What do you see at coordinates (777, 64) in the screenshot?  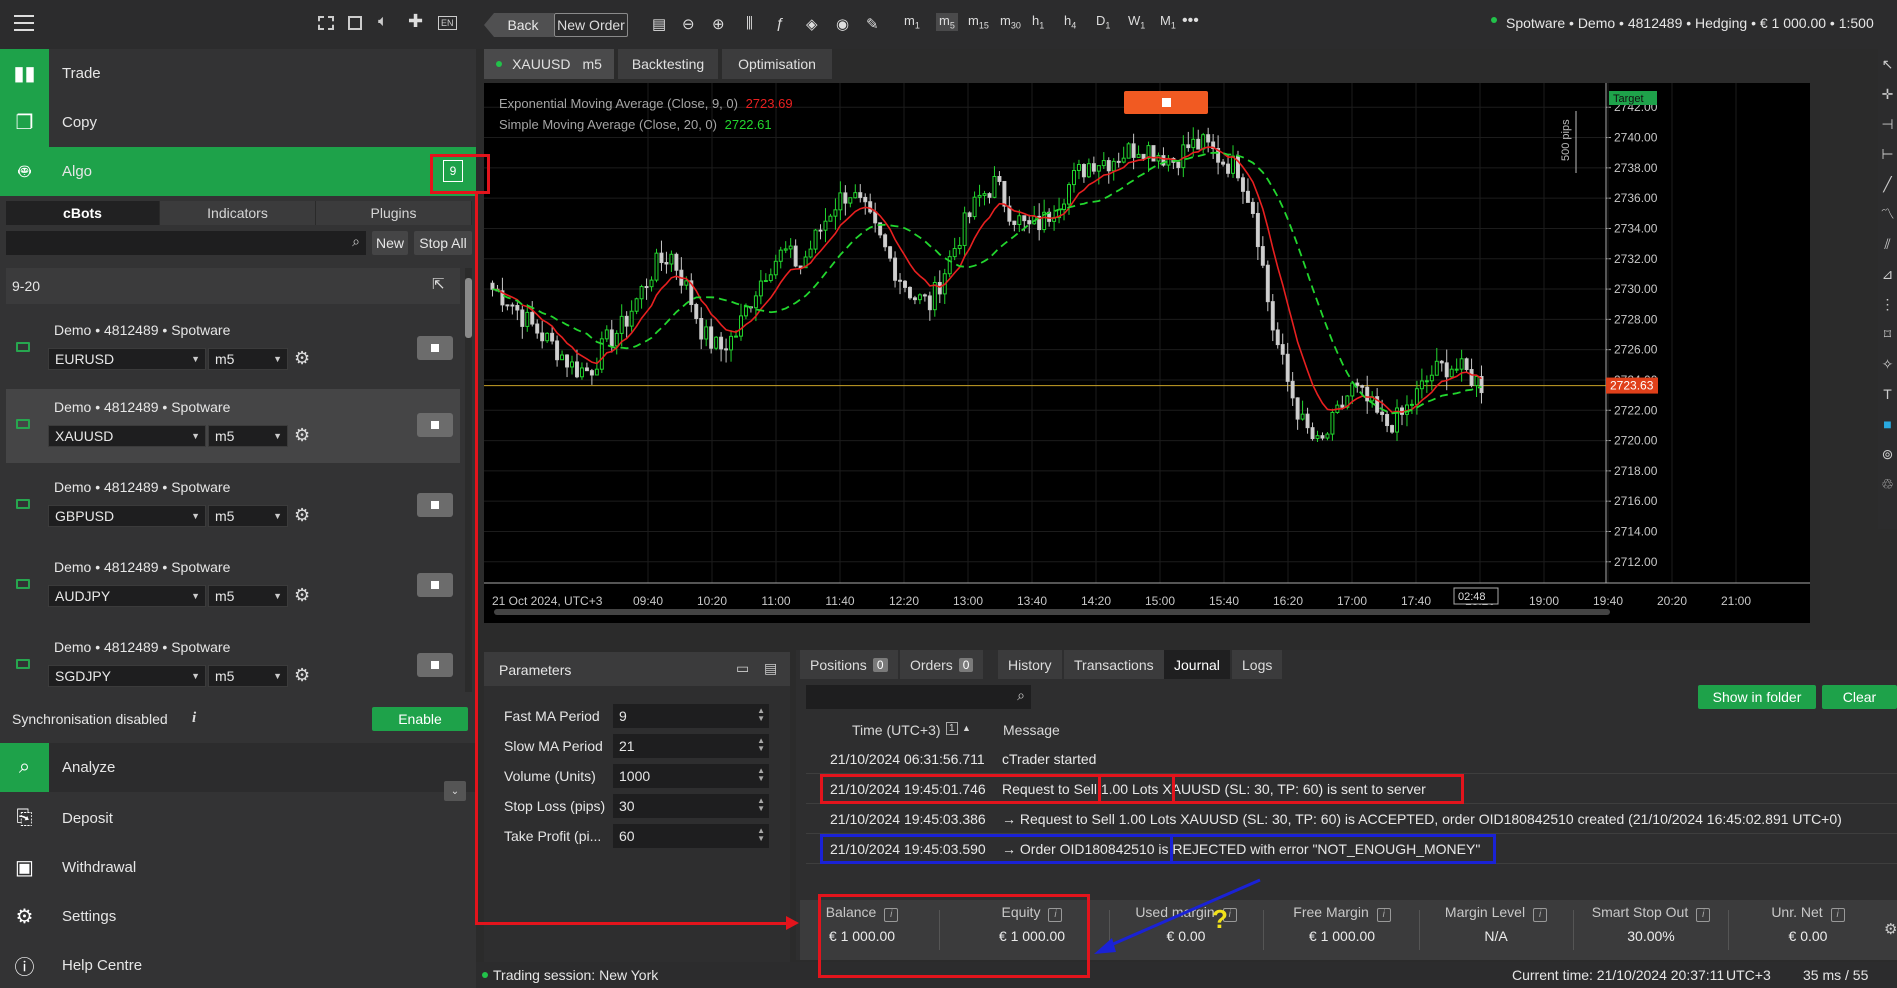 I see `tab-optimisation: Optimisation` at bounding box center [777, 64].